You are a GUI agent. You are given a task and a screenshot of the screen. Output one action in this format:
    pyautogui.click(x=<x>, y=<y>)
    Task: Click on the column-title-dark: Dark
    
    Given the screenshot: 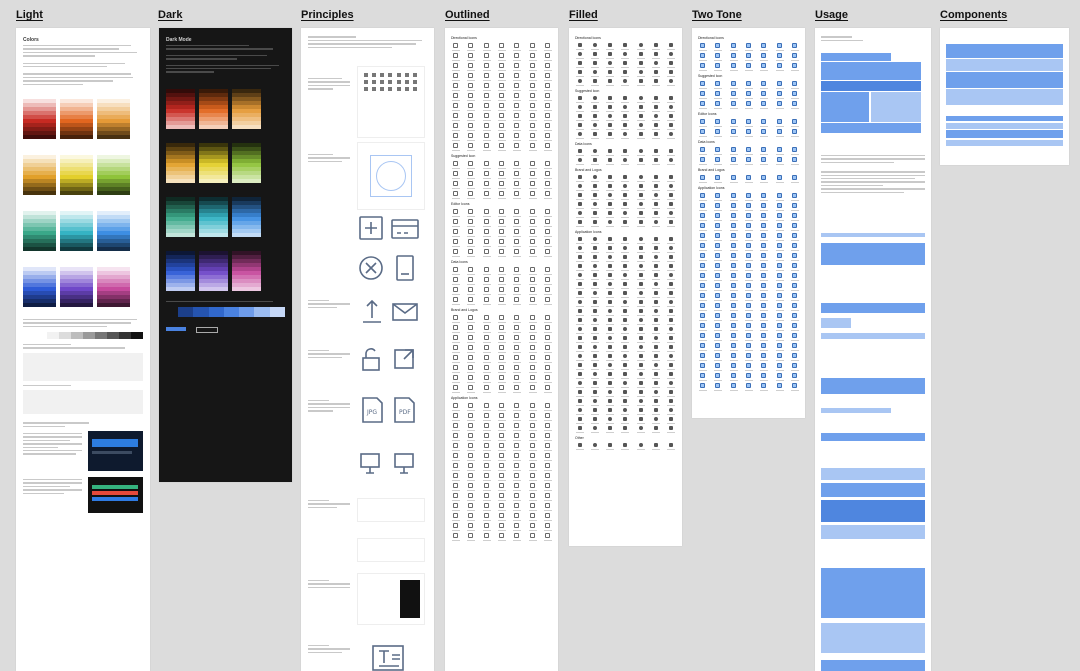 What is the action you would take?
    pyautogui.click(x=170, y=15)
    